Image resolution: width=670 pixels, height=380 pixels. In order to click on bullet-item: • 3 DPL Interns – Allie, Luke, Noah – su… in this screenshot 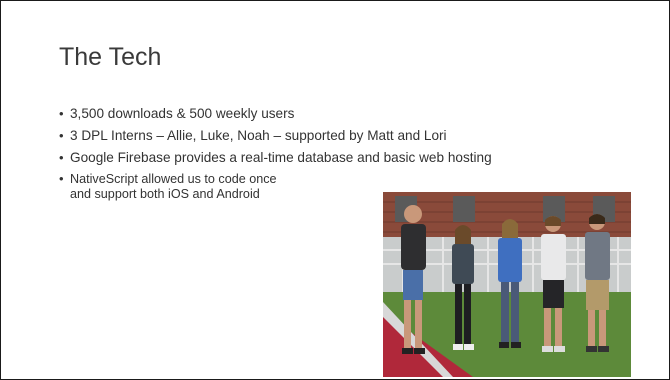, I will do `click(359, 136)`.